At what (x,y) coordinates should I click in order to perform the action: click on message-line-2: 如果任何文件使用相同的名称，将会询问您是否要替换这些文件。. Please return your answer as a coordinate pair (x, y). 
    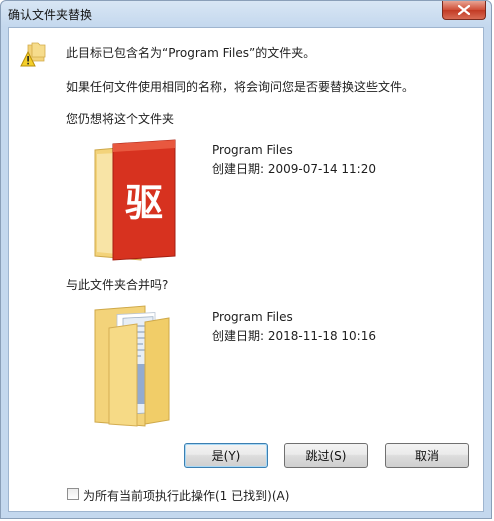
    Looking at the image, I should click on (240, 87).